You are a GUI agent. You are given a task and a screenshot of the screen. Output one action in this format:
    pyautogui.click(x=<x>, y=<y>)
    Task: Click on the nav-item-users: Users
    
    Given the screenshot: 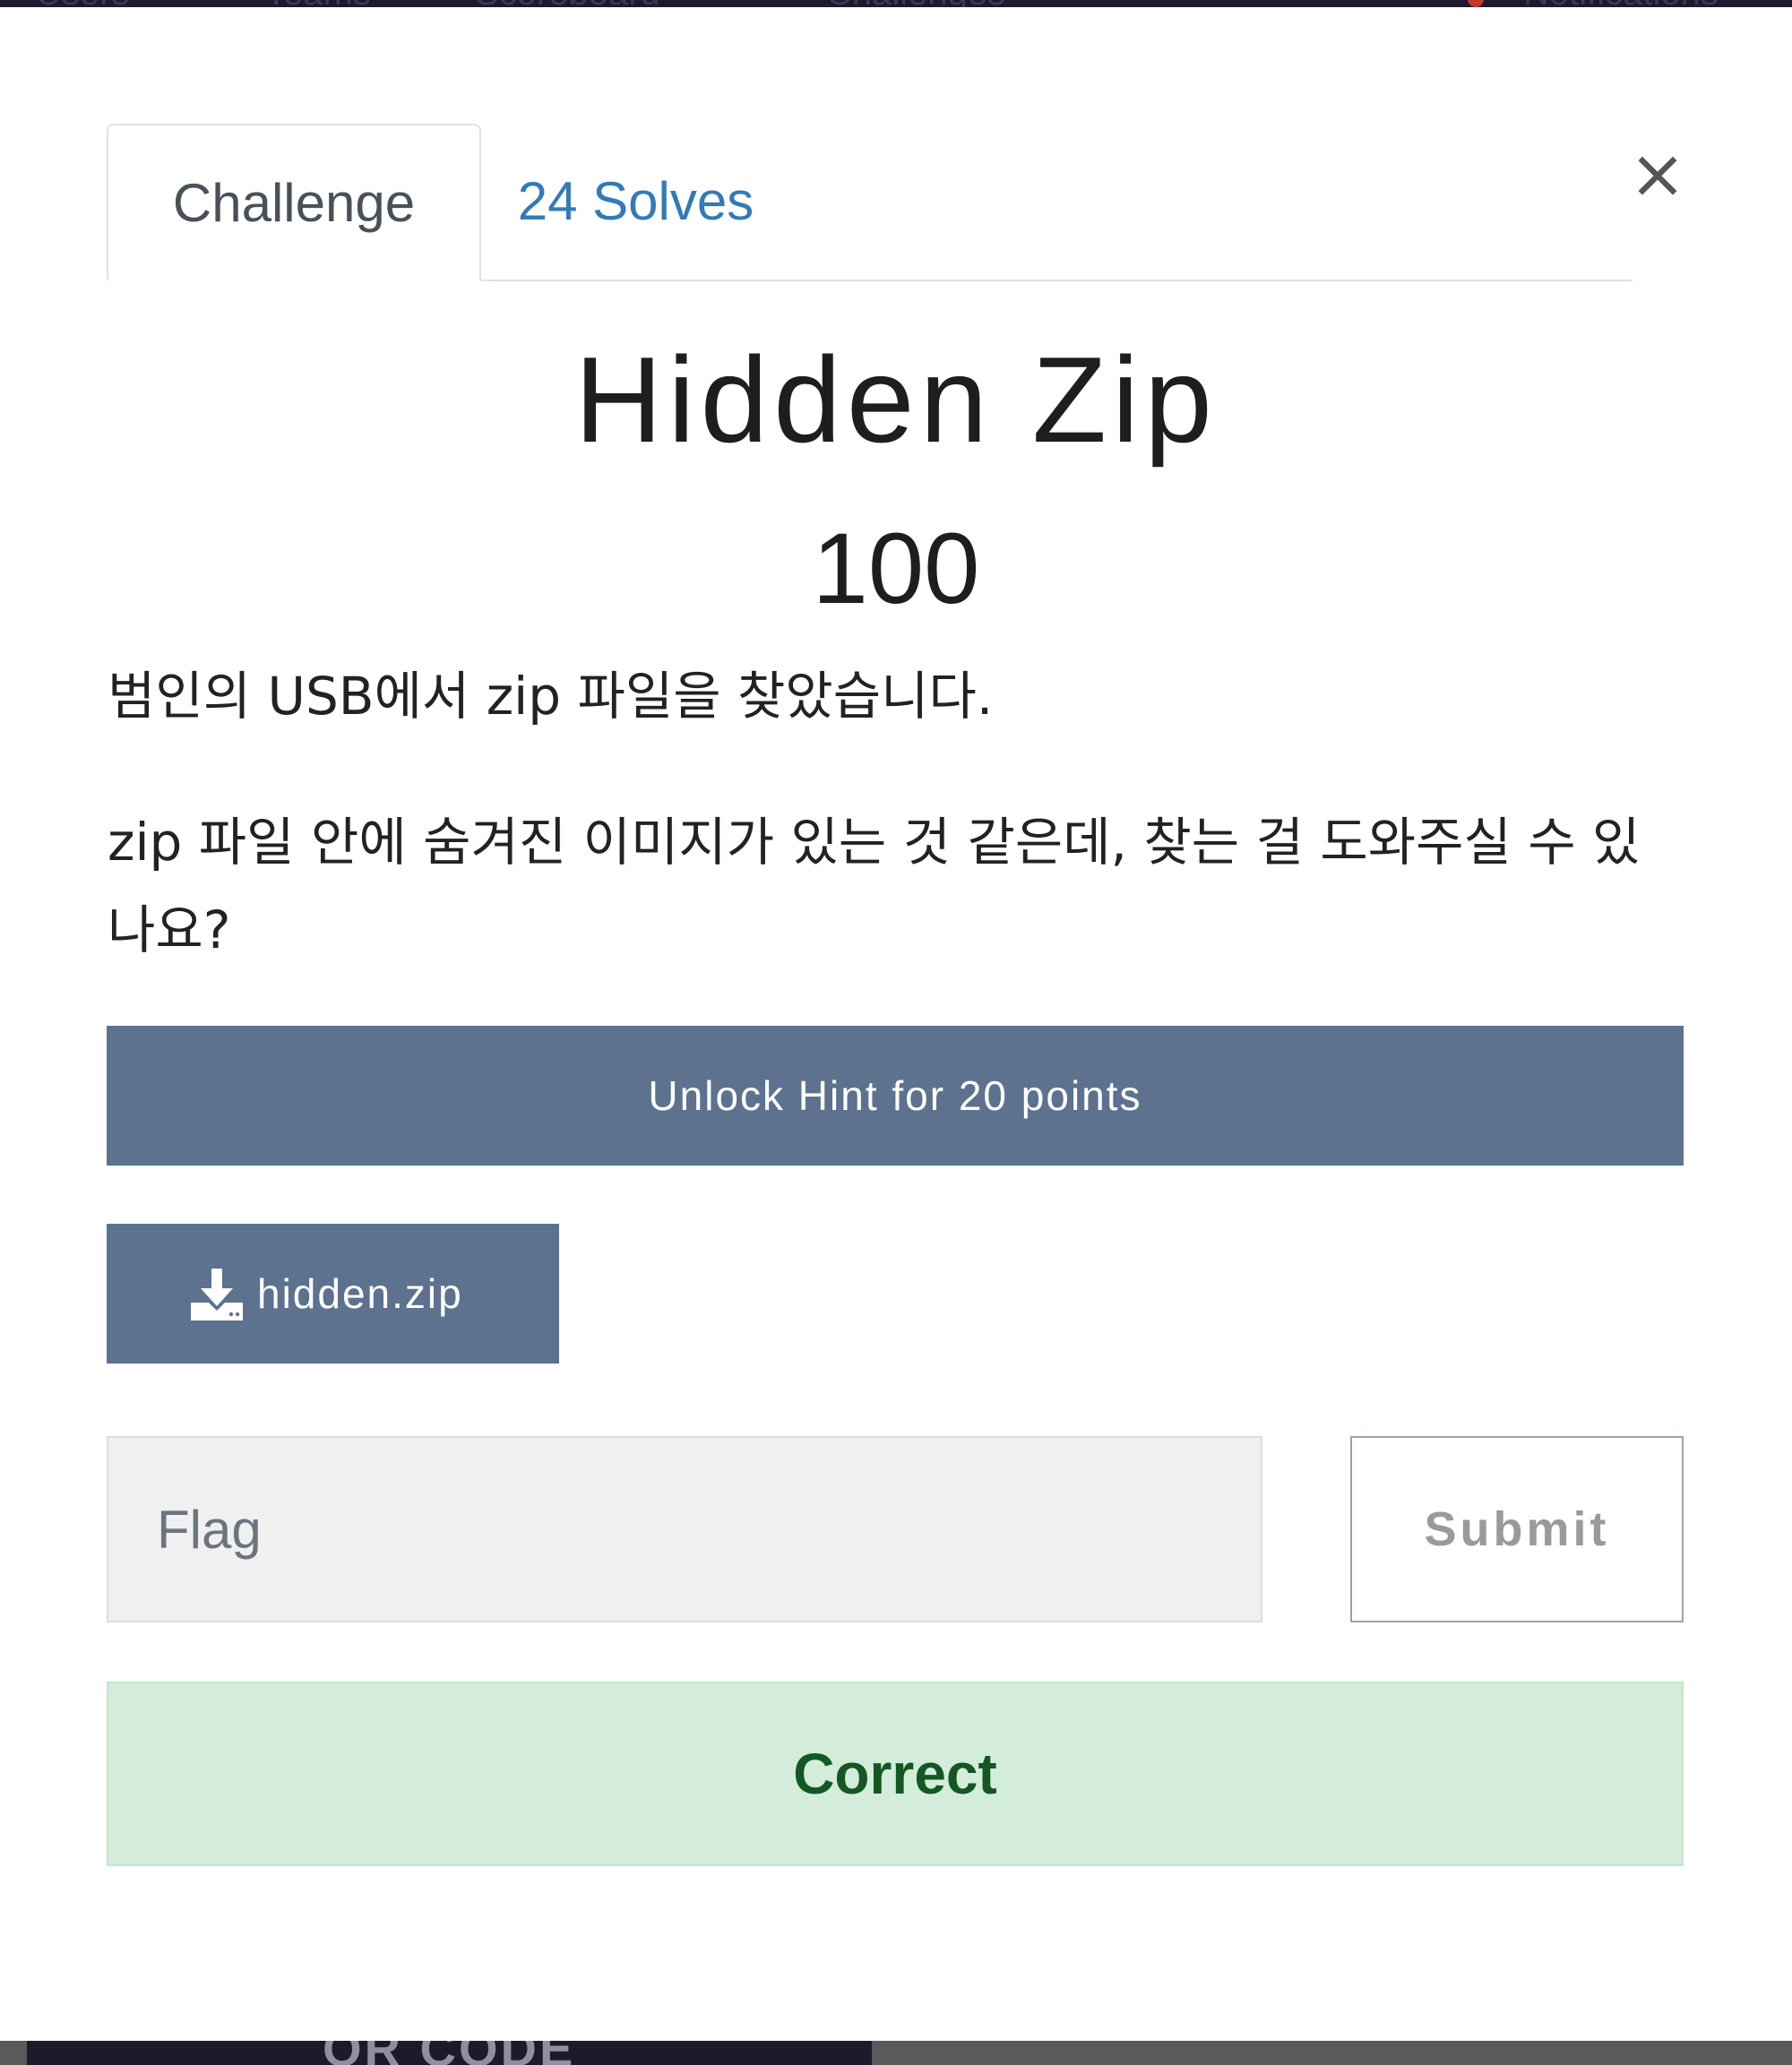 What is the action you would take?
    pyautogui.click(x=82, y=3)
    